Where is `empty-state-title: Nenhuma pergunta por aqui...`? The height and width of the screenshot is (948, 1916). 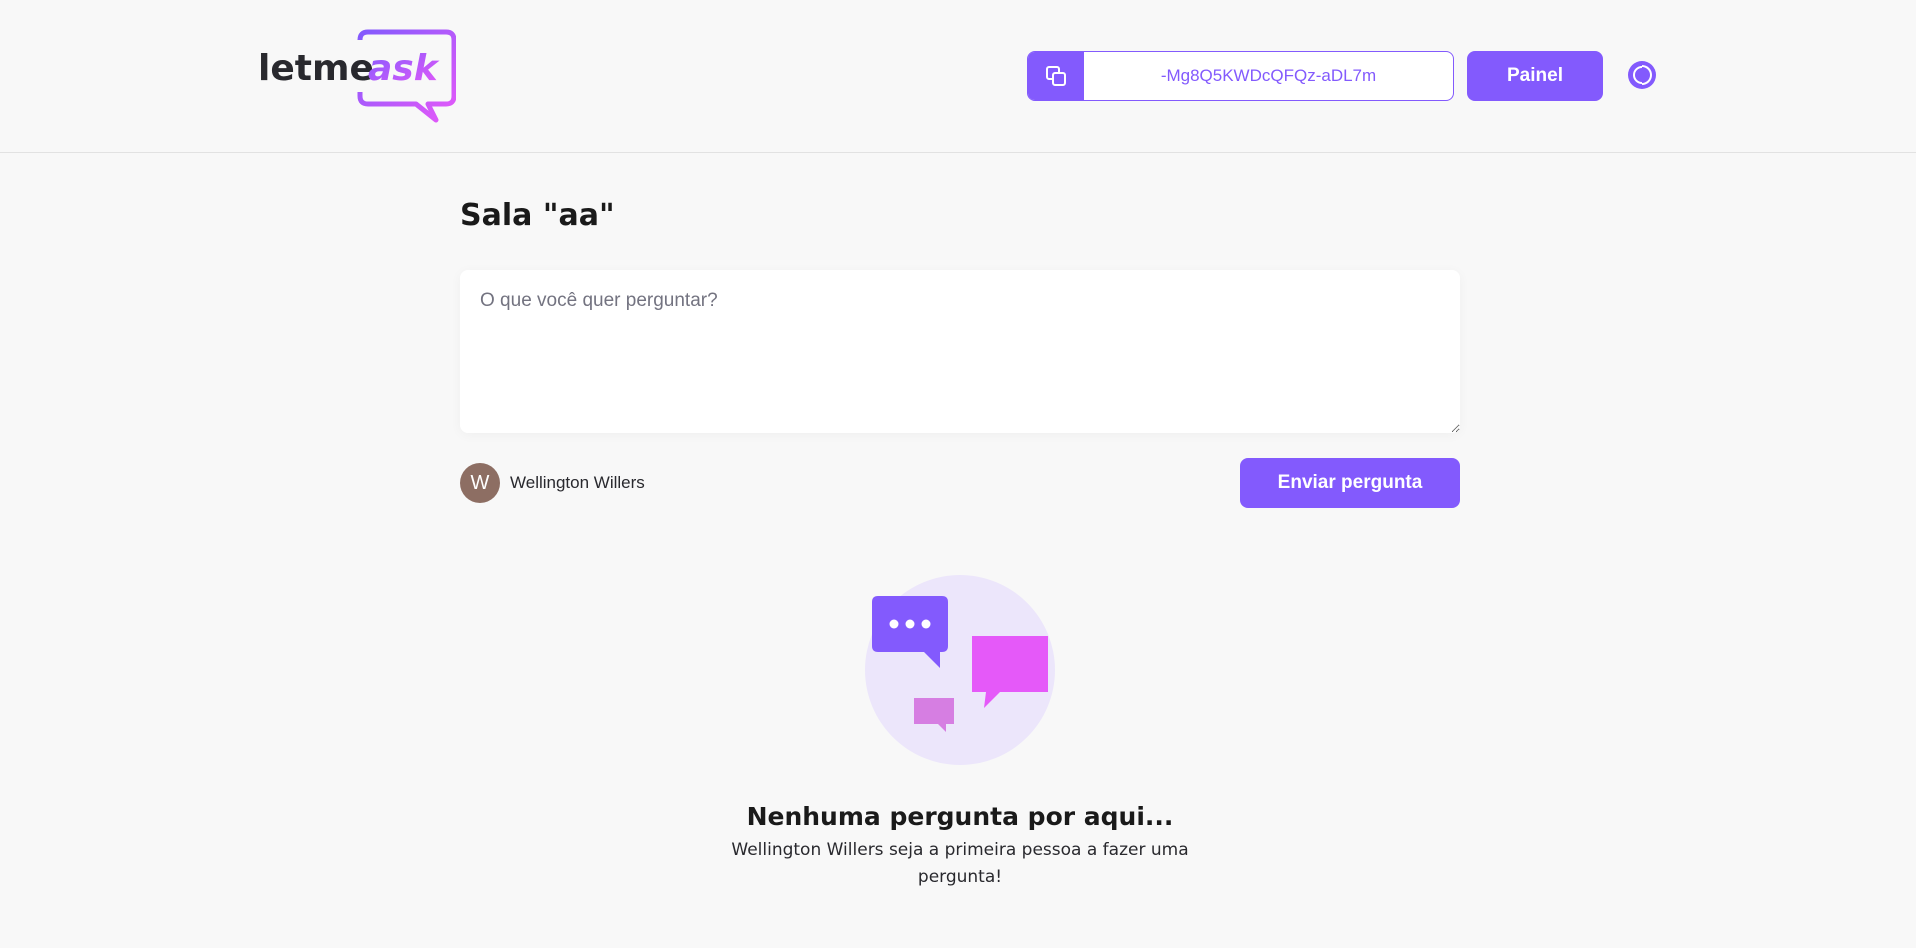 empty-state-title: Nenhuma pergunta por aqui... is located at coordinates (960, 816).